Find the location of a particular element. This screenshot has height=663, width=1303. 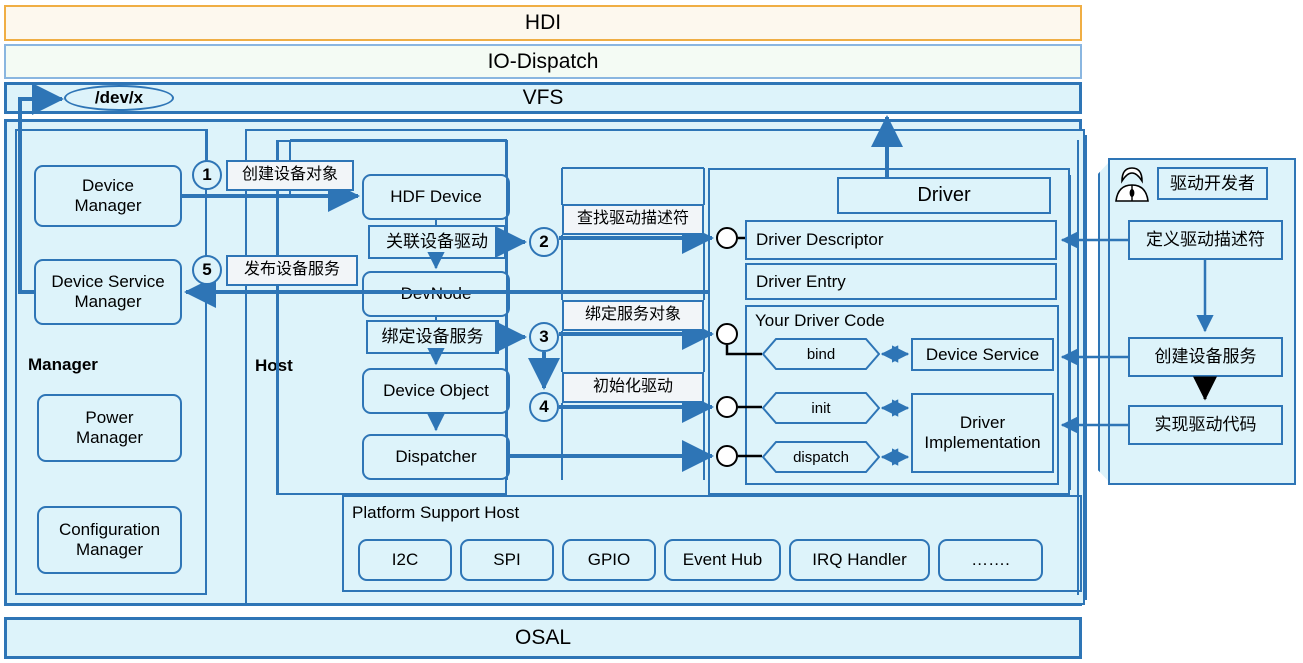

driver-title-box: Driver is located at coordinates (944, 195).